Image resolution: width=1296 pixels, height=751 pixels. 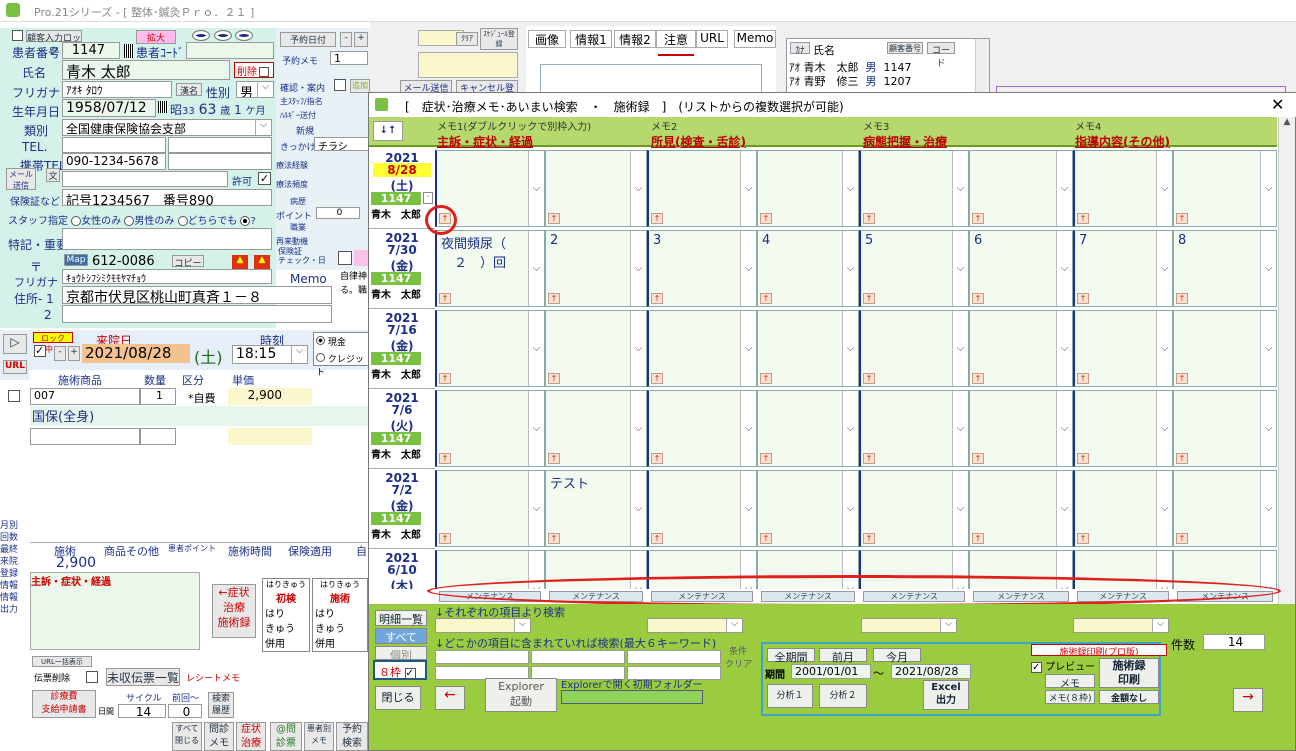 What do you see at coordinates (114, 161) in the screenshot?
I see `mobile-field: 090-1234-5678` at bounding box center [114, 161].